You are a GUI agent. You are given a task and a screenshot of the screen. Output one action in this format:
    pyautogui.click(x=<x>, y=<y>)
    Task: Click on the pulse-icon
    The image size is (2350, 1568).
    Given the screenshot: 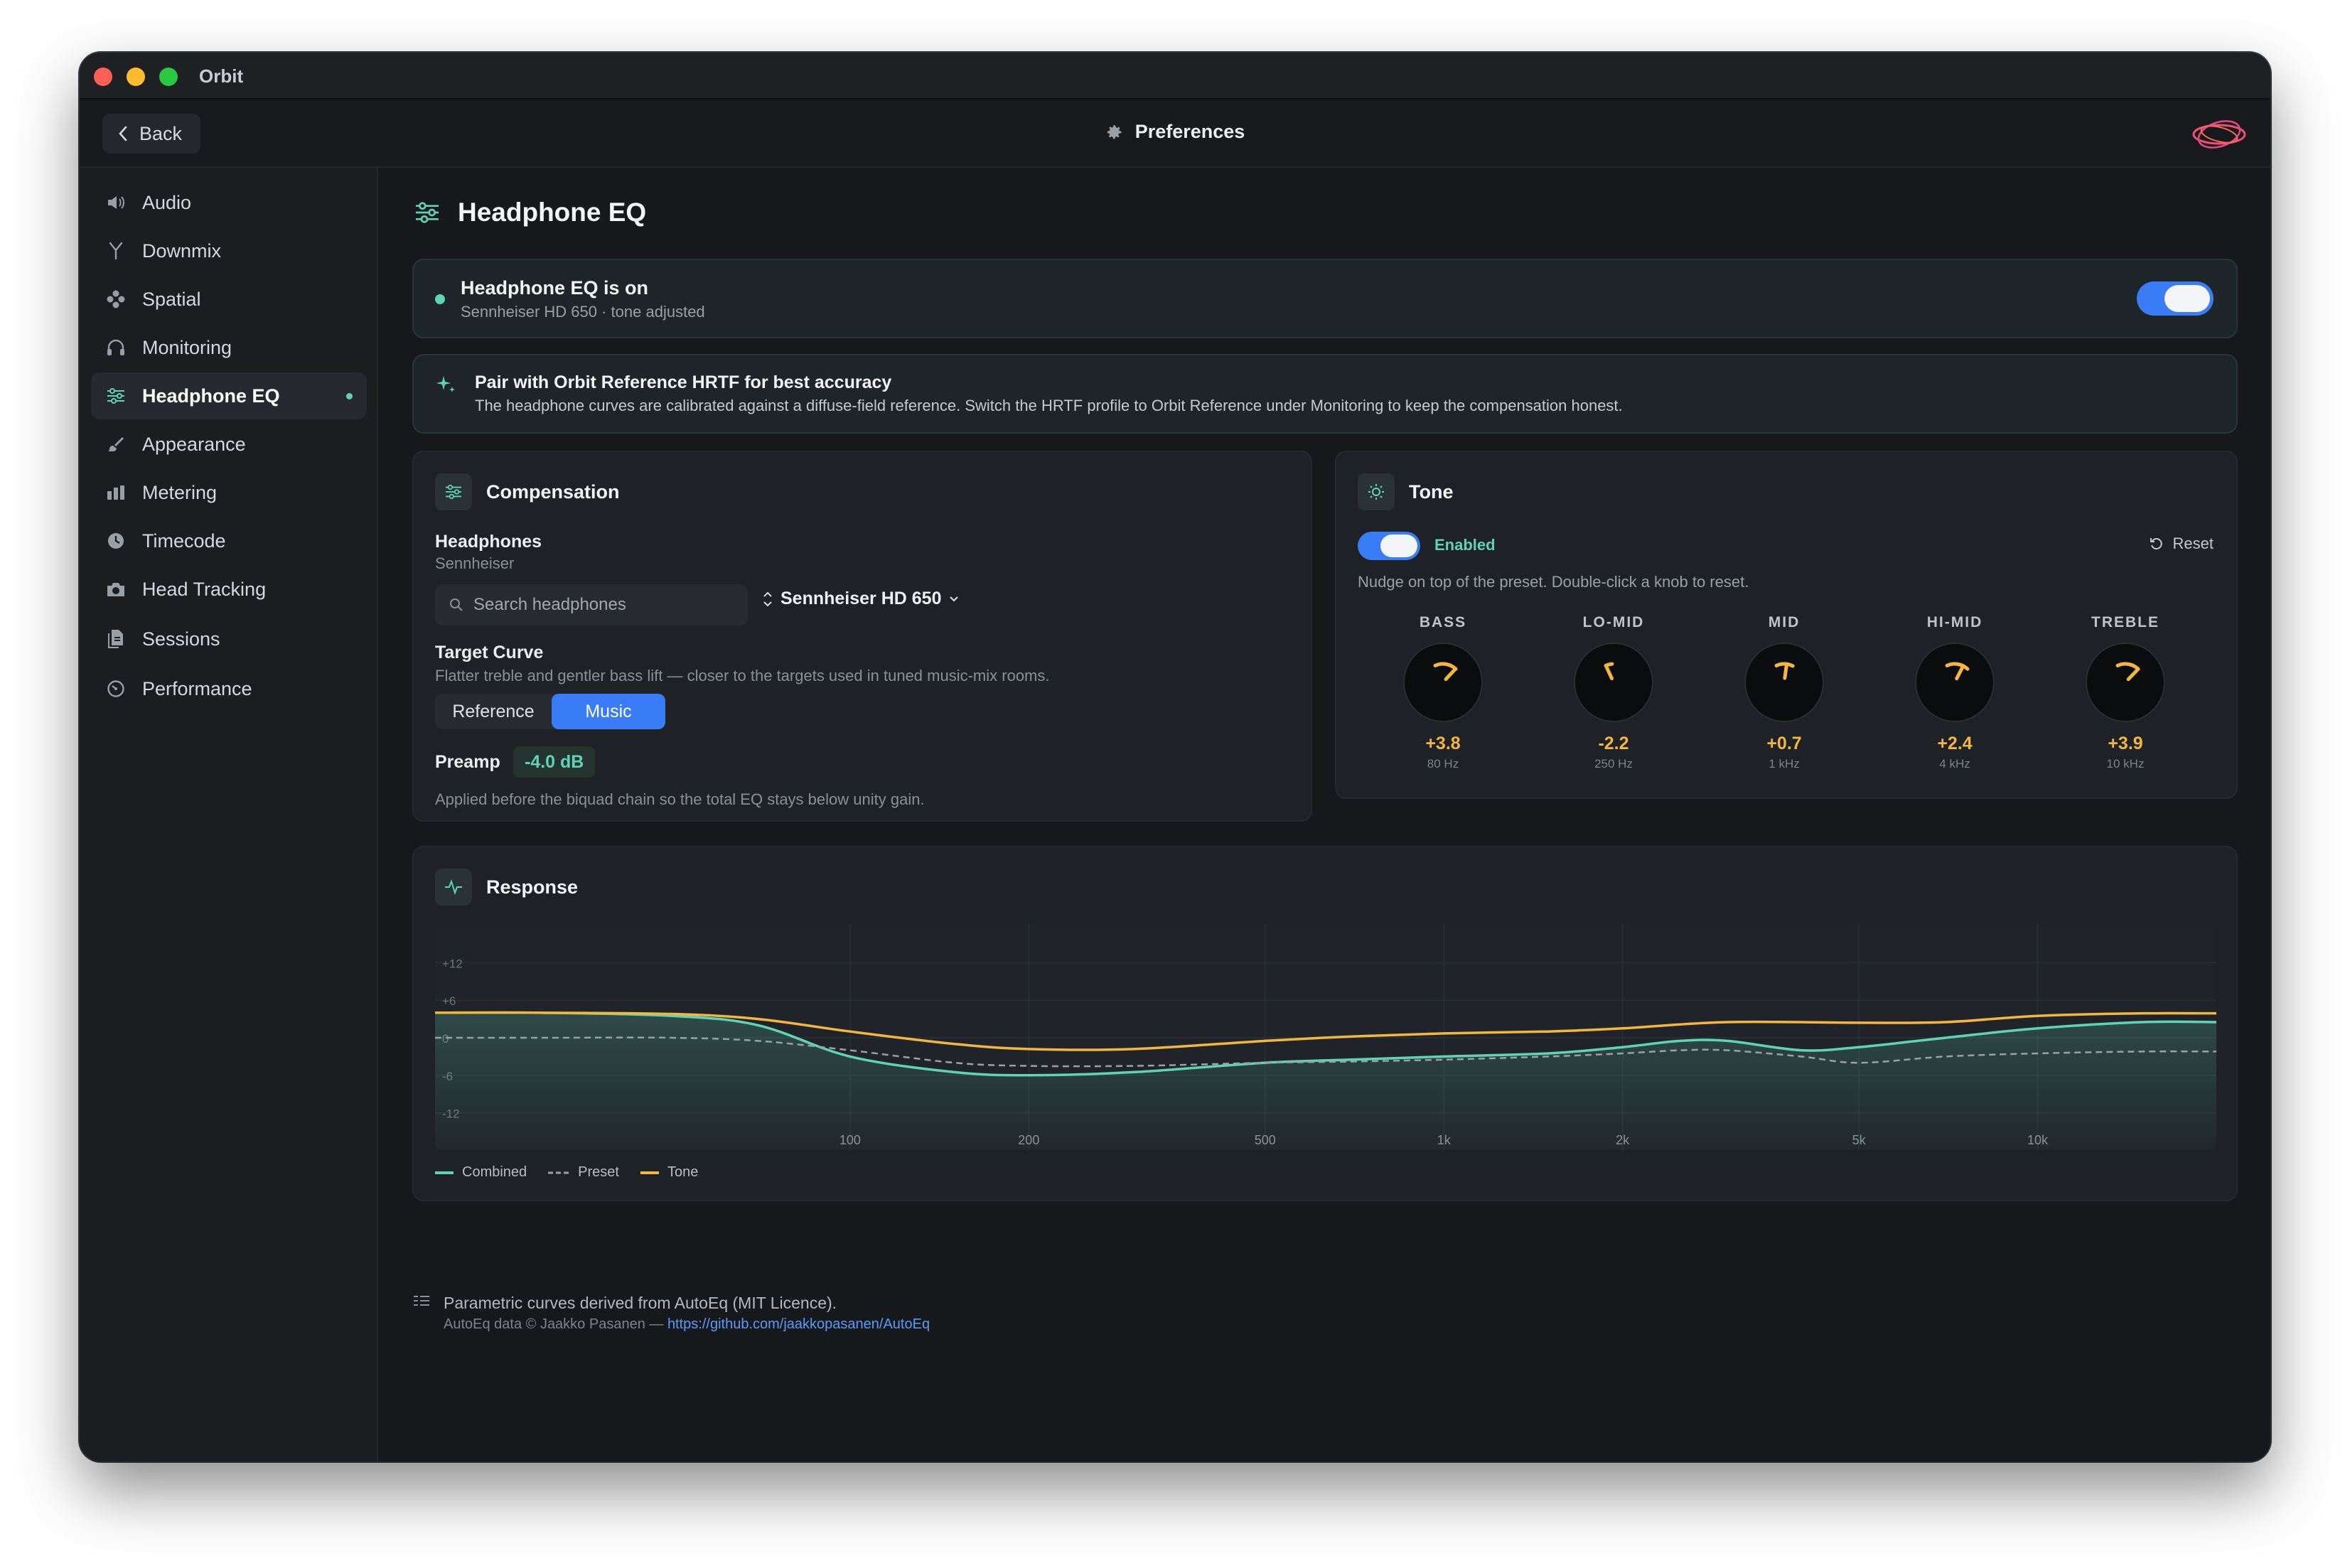 What is the action you would take?
    pyautogui.click(x=454, y=887)
    